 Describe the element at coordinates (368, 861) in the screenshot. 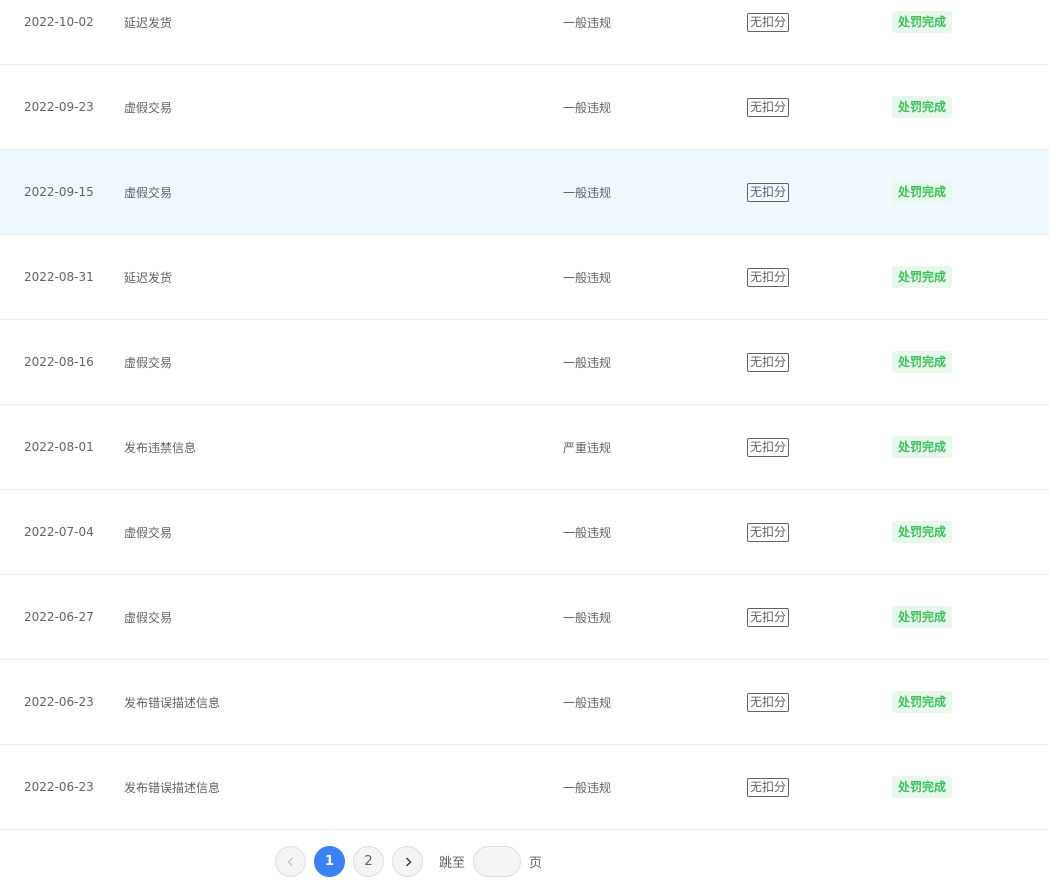

I see `page-button-2: 2` at that location.